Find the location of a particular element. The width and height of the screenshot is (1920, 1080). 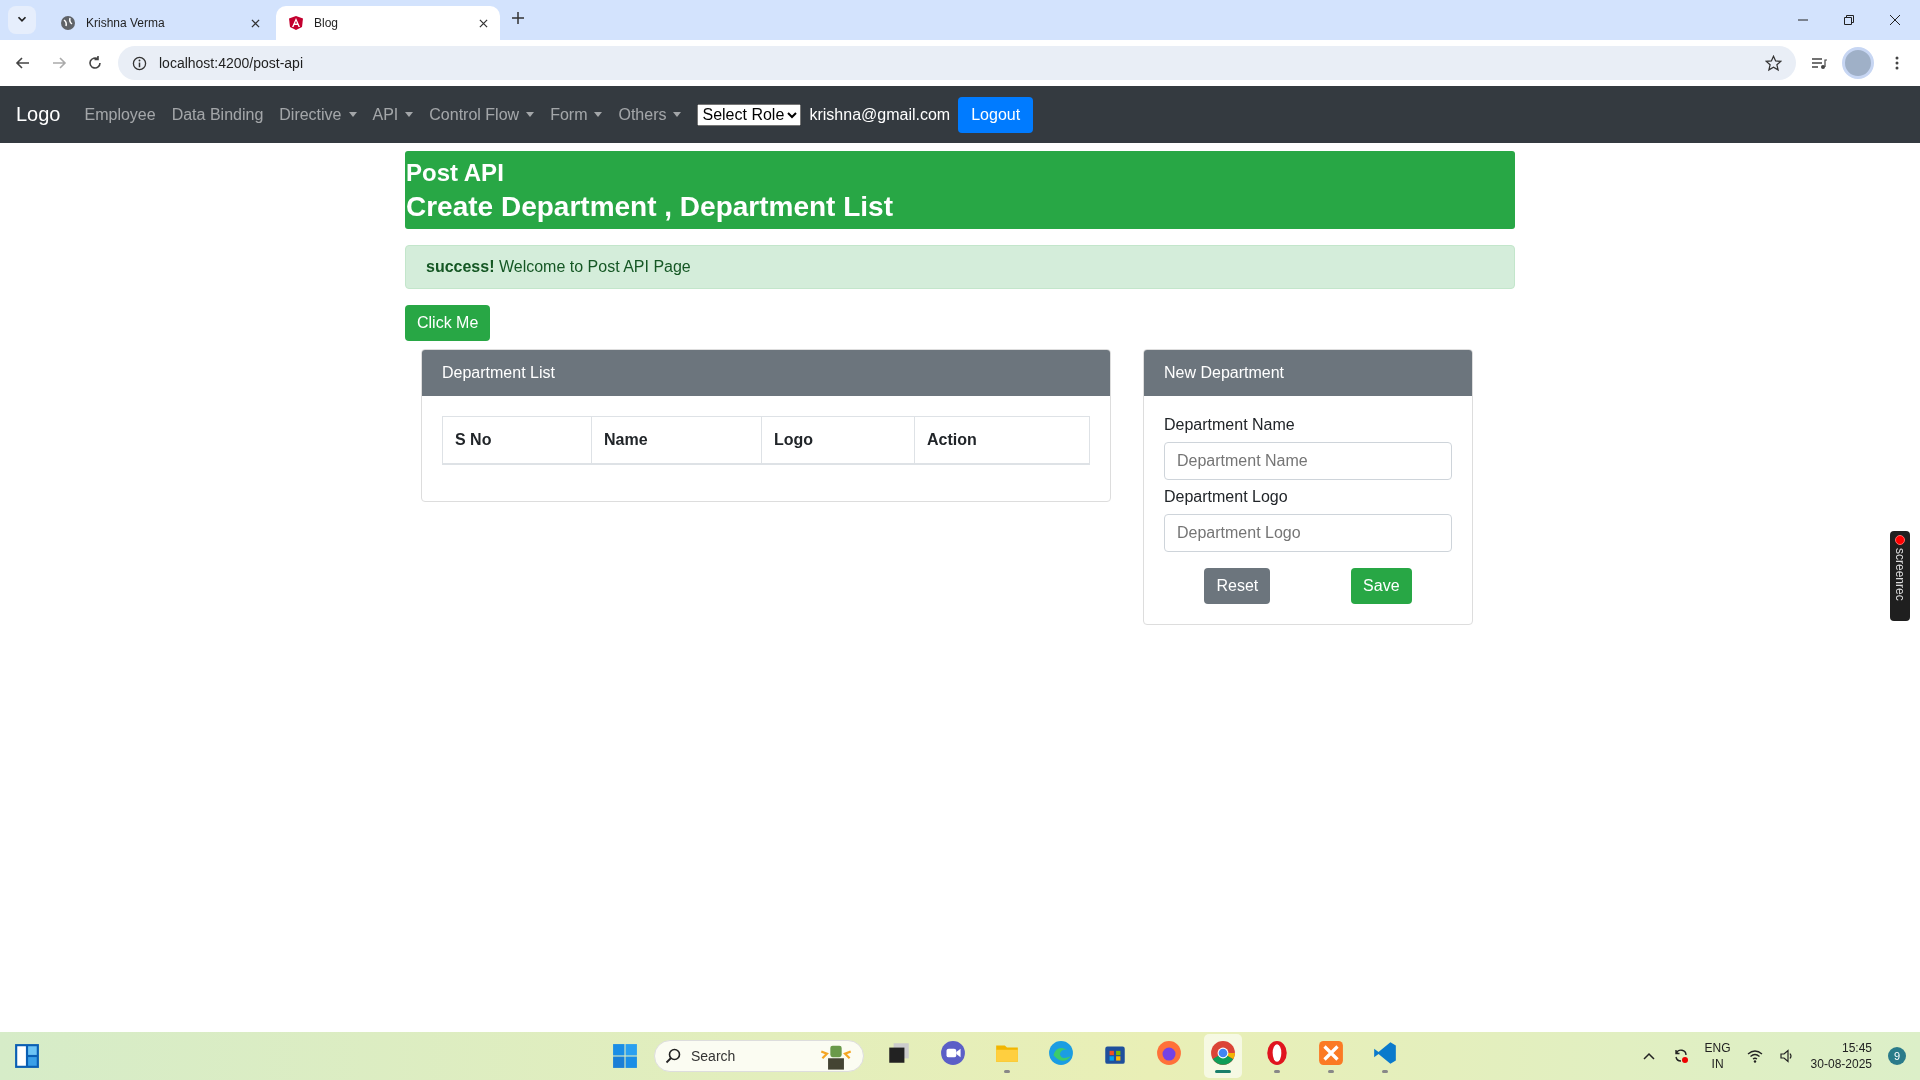

alert-message: success! Welcome to Post API Page is located at coordinates (558, 266).